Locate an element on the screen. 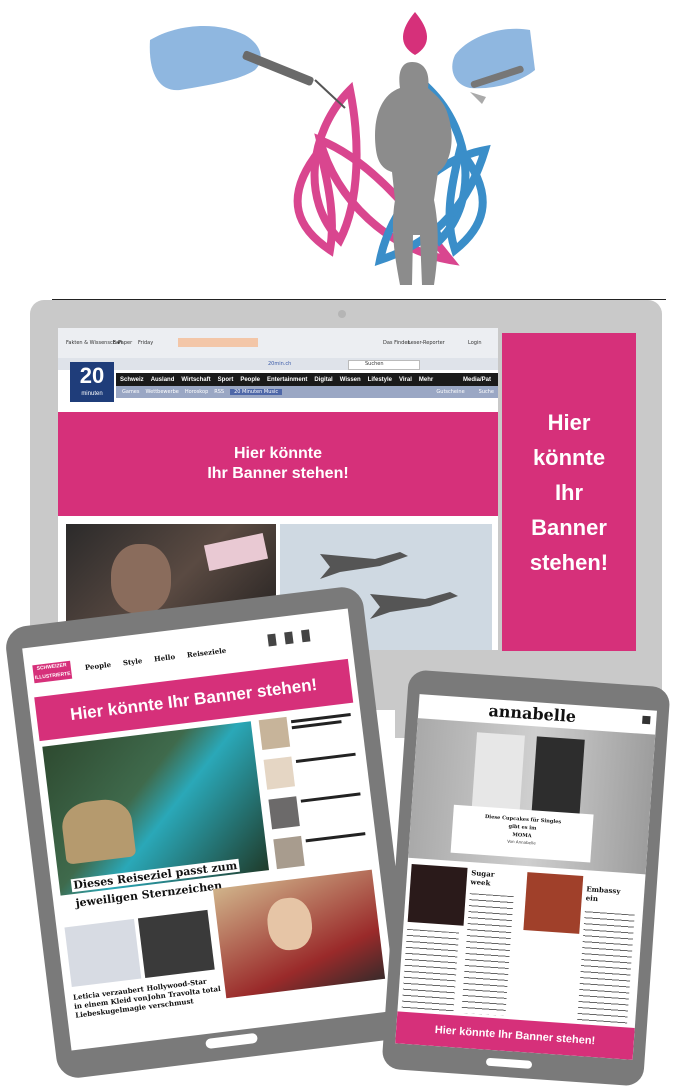  nav-item-digital: Digital is located at coordinates (323, 380).